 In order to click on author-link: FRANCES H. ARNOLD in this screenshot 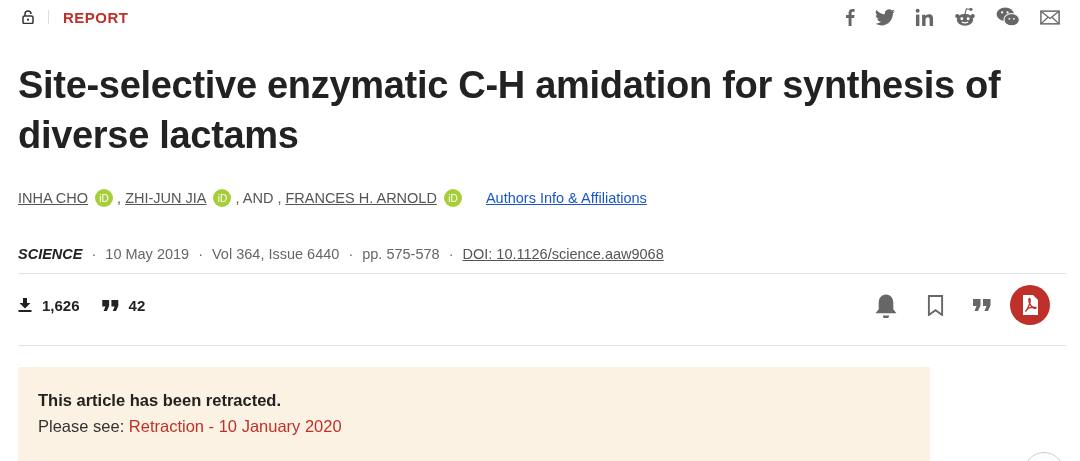, I will do `click(361, 198)`.